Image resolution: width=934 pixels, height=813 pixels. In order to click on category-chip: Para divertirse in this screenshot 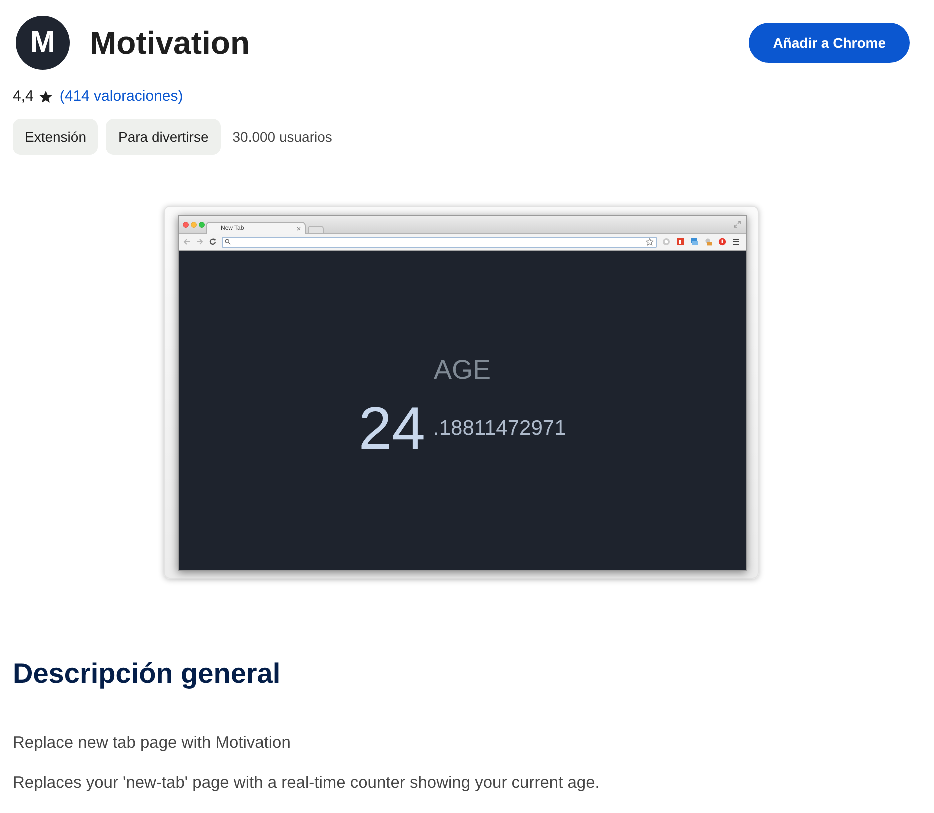, I will do `click(163, 137)`.